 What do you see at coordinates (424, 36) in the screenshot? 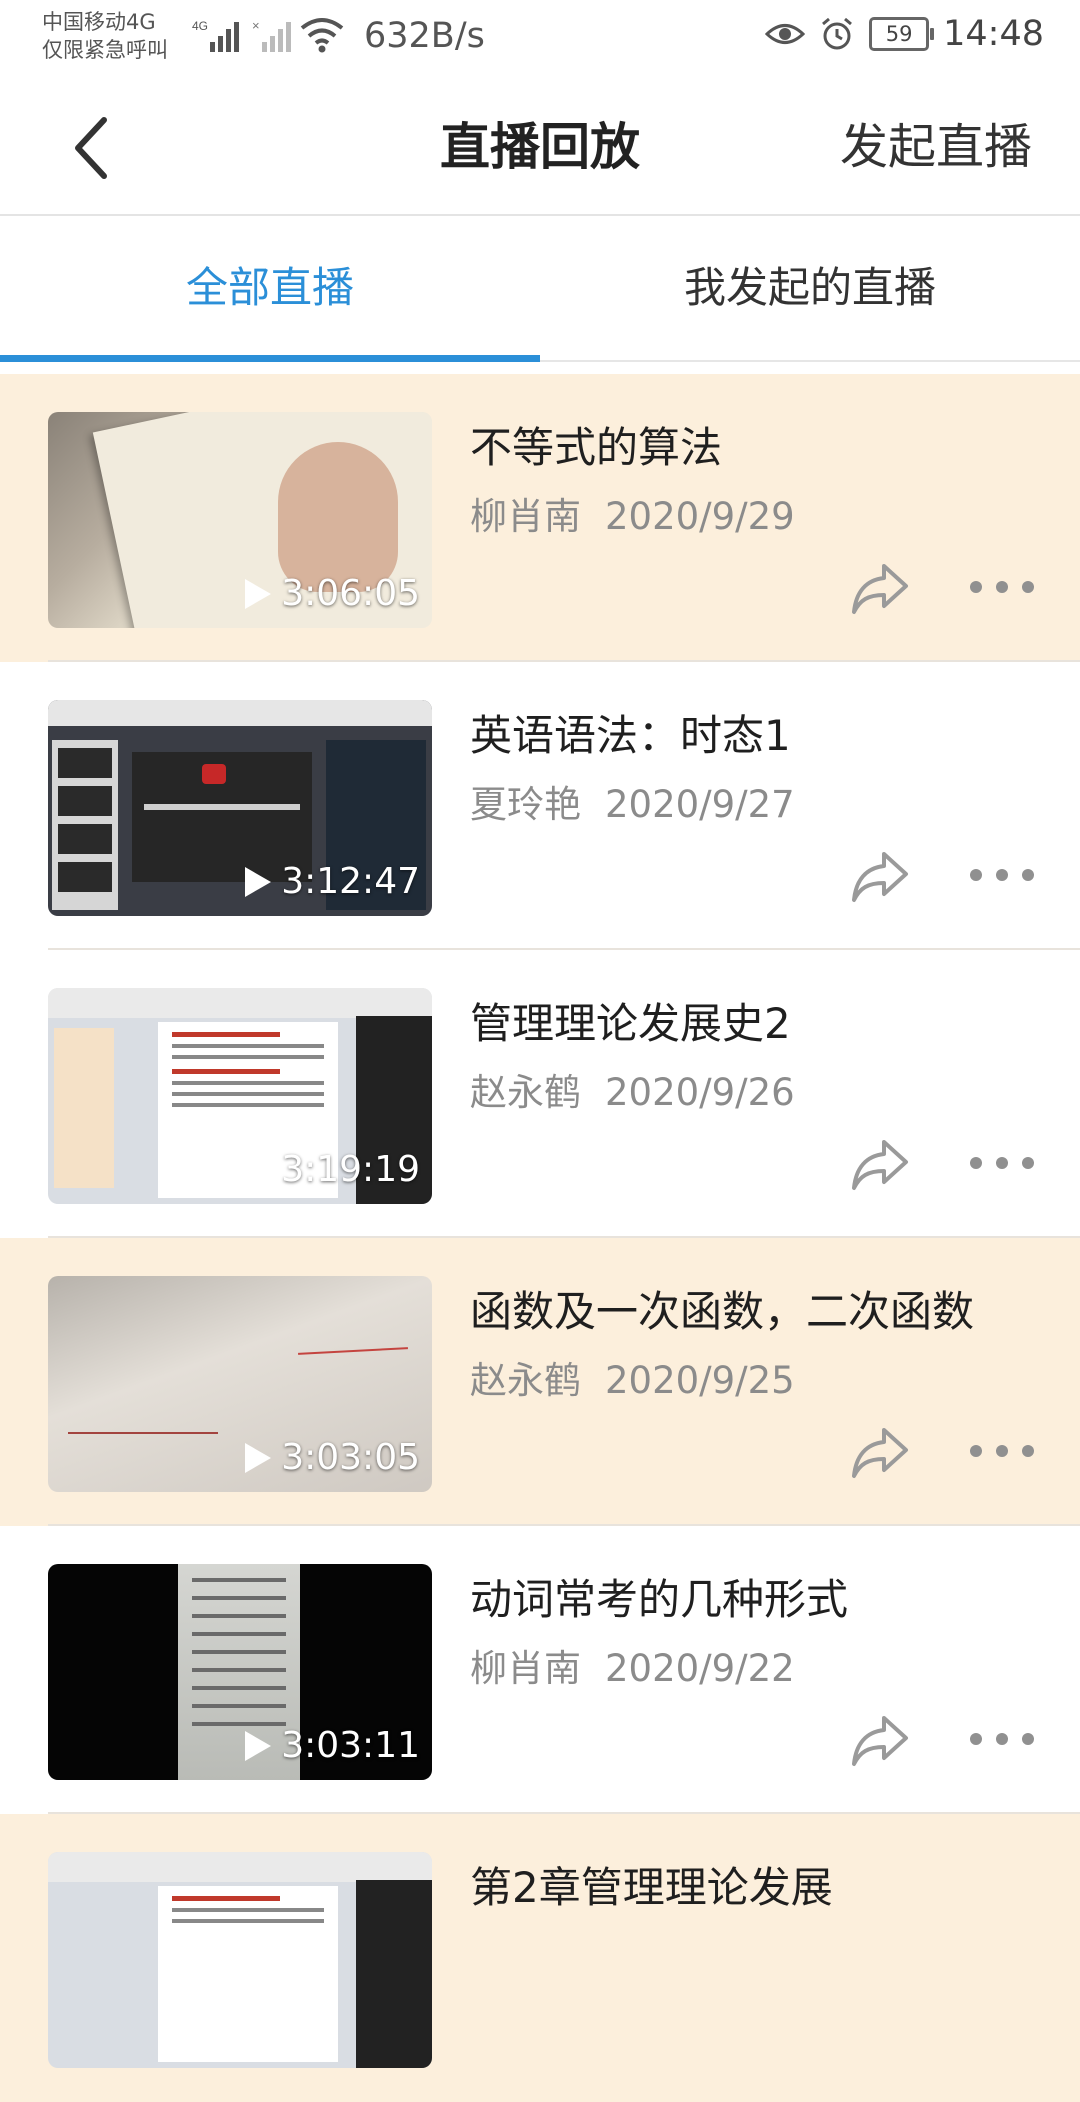
I see `net-speed: 632B/s` at bounding box center [424, 36].